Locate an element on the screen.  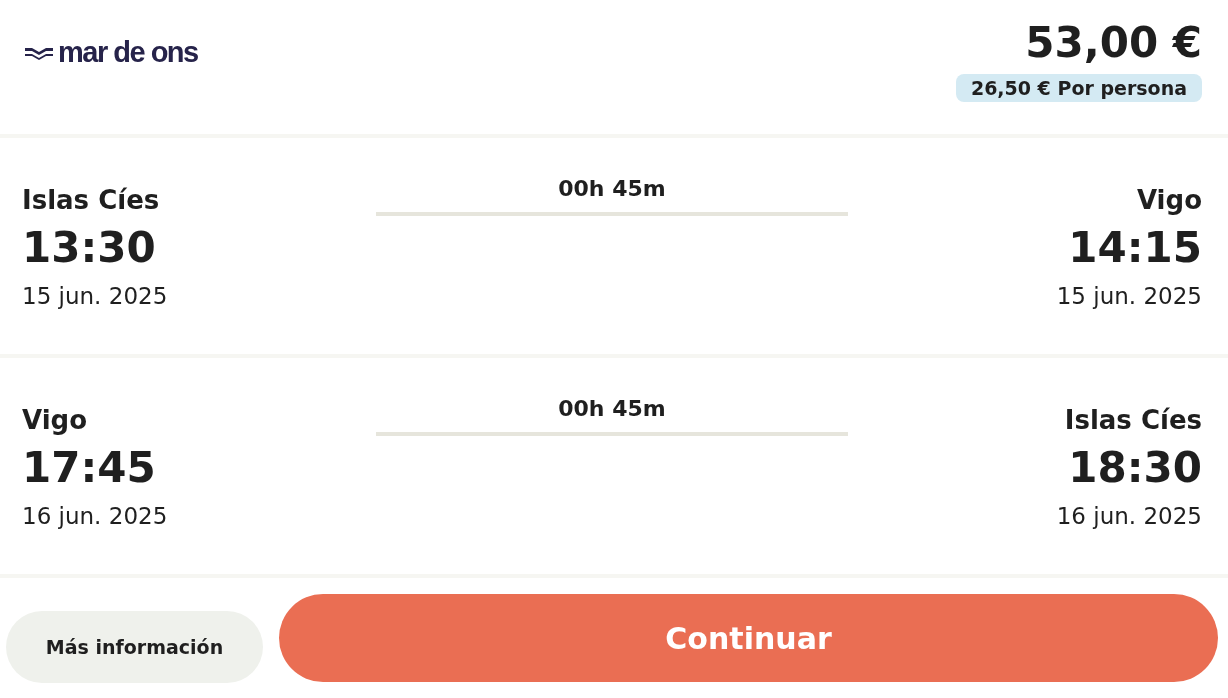
departure-date: 15 jun. 2025 is located at coordinates (95, 296).